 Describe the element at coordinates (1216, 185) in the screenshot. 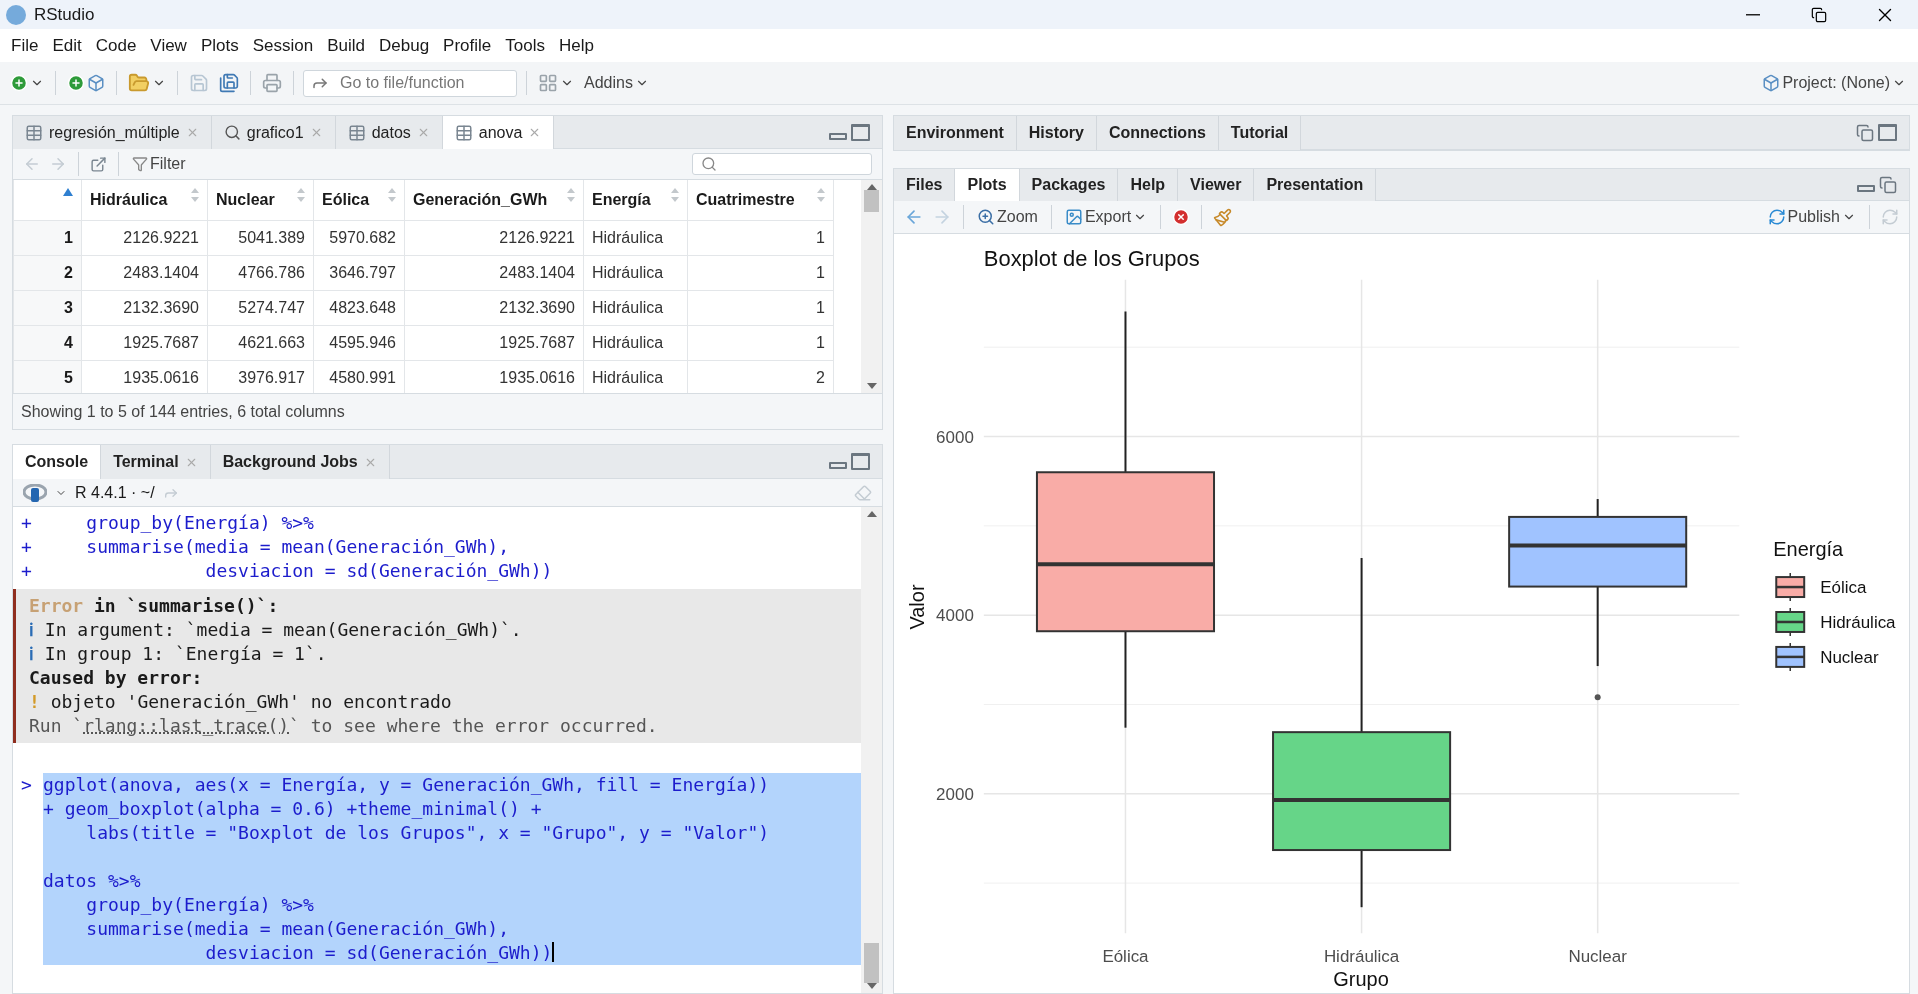

I see `pane-tab: Viewer` at that location.